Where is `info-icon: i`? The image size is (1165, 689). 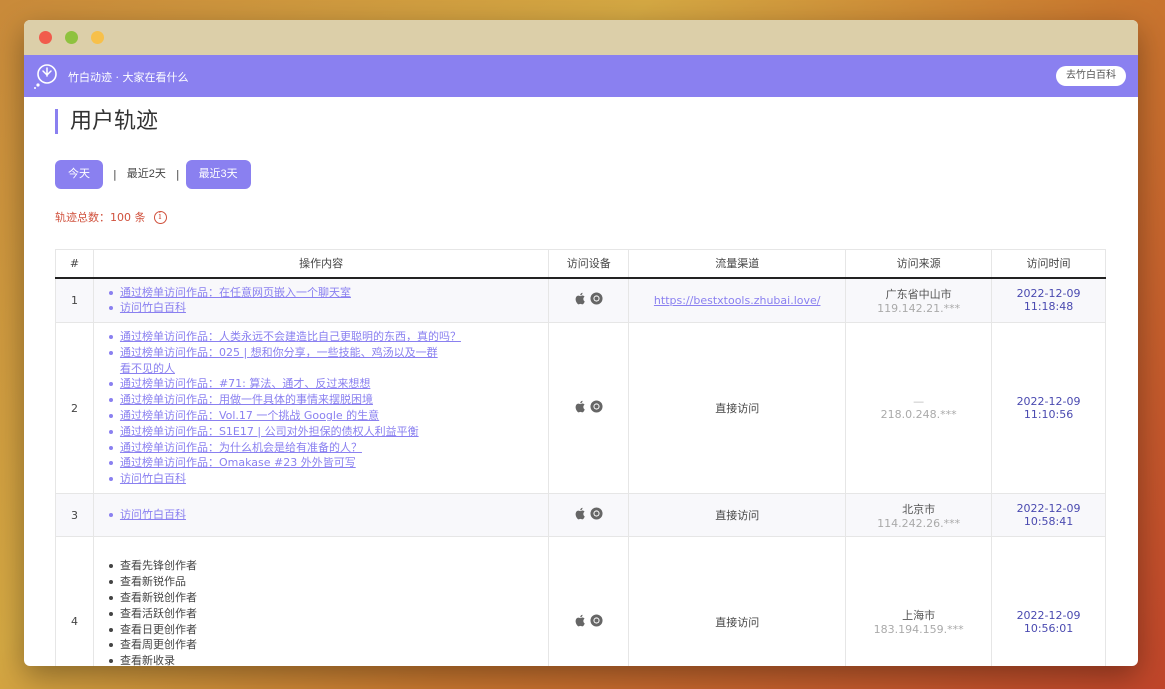
info-icon: i is located at coordinates (160, 217).